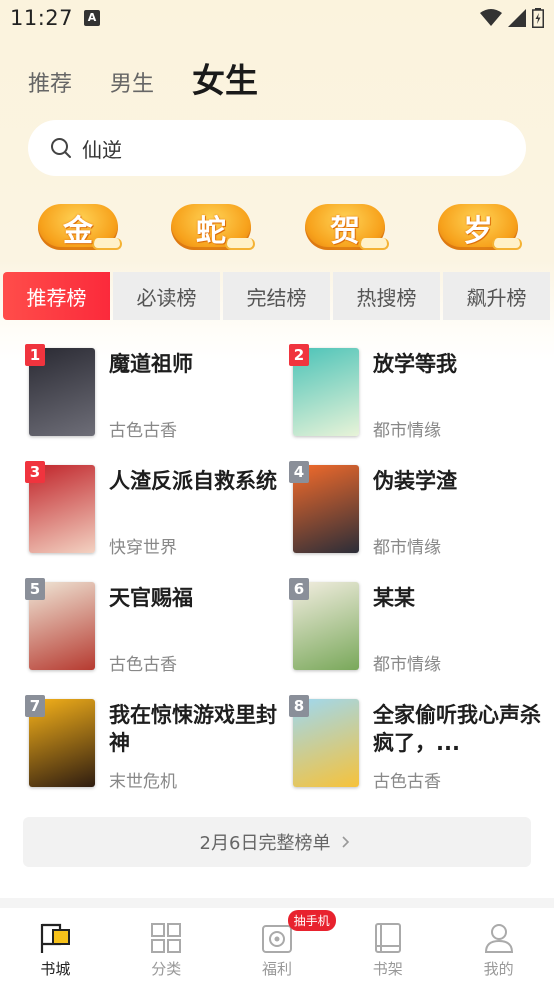  I want to click on rank-tab-must-read: 必读榜, so click(166, 296).